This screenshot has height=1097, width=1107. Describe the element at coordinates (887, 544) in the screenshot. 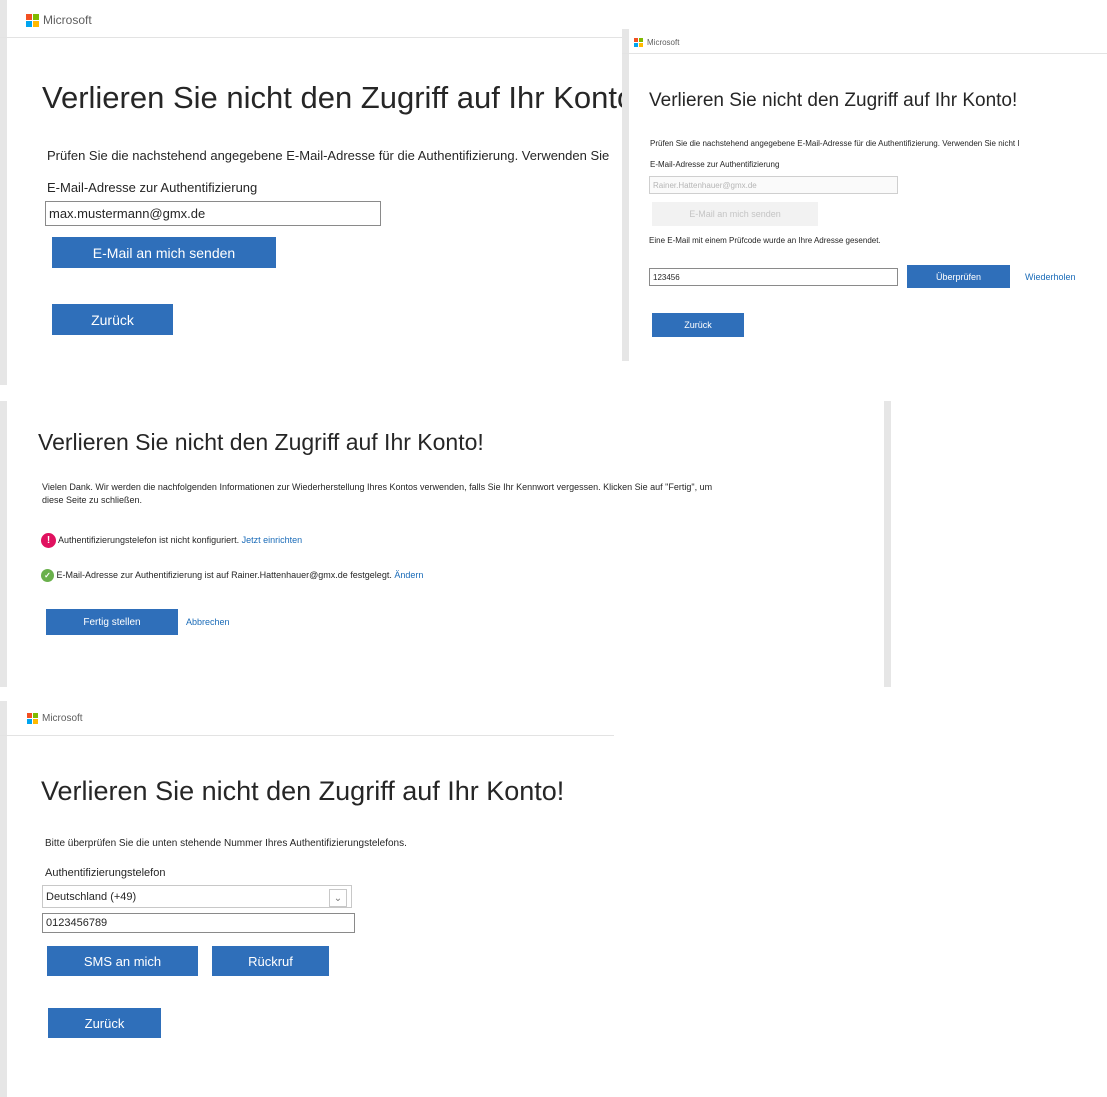

I see `window-right-edge` at that location.